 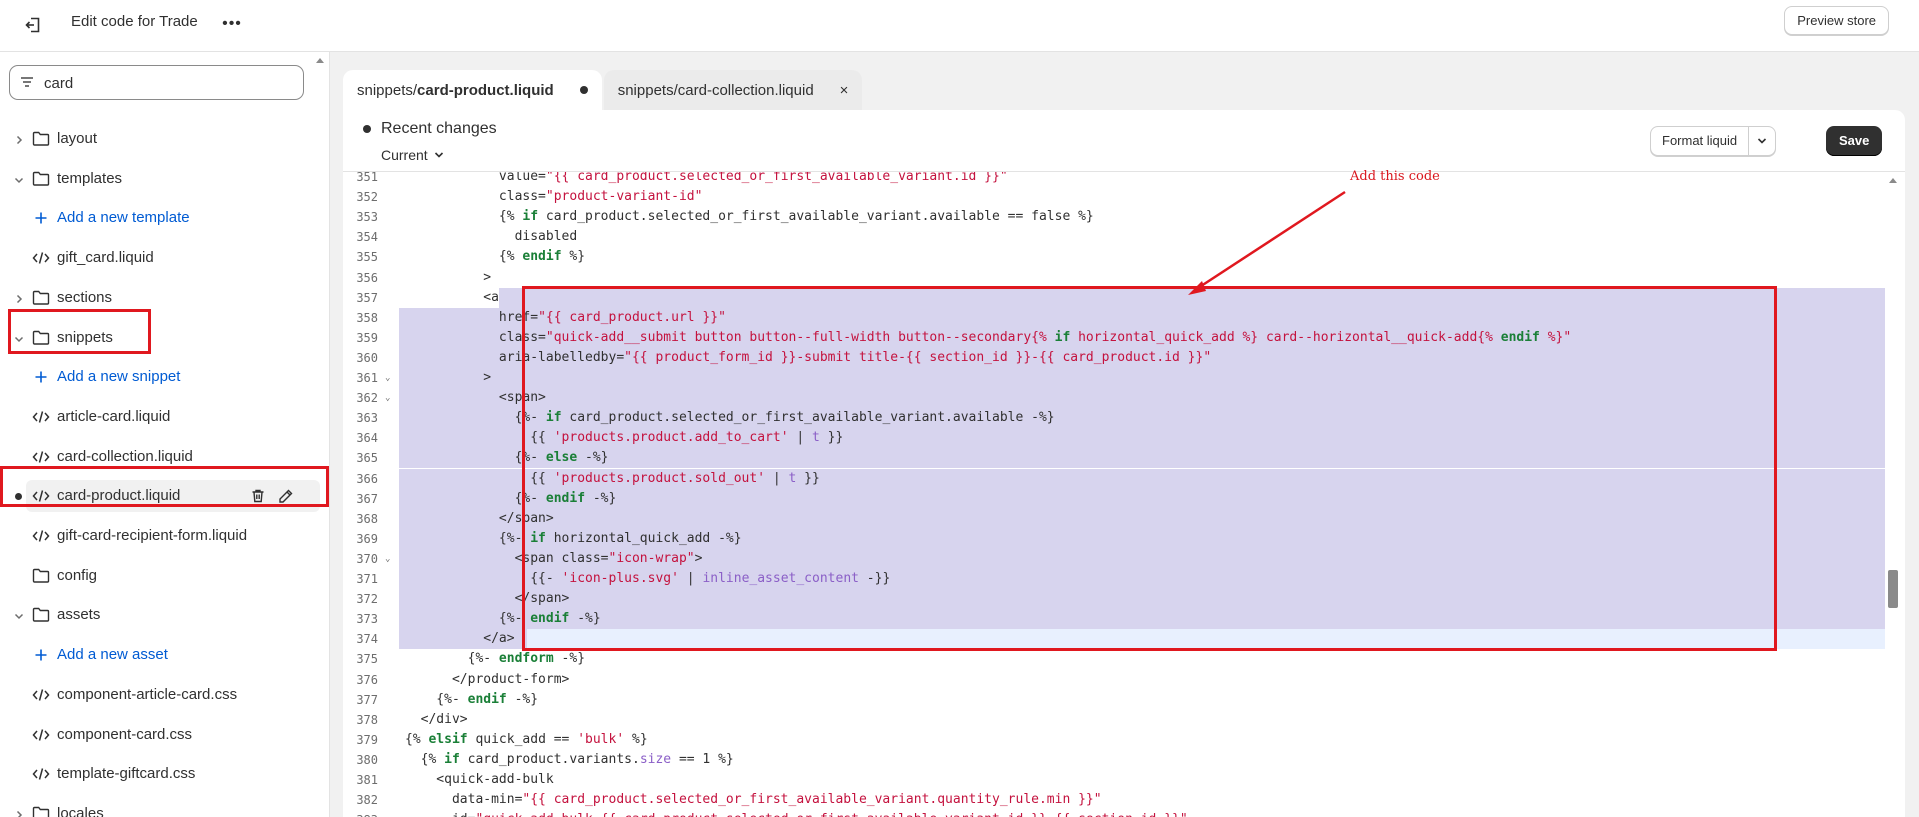 What do you see at coordinates (164, 179) in the screenshot?
I see `folder-templates: templates` at bounding box center [164, 179].